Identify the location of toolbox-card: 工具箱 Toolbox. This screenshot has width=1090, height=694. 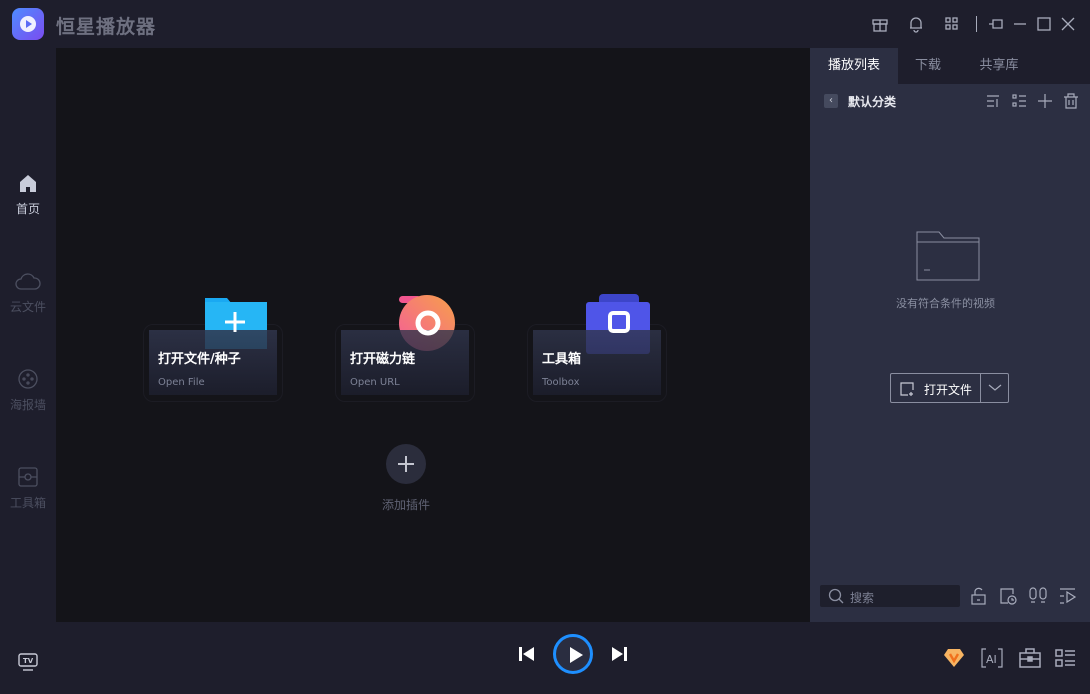
(600, 349).